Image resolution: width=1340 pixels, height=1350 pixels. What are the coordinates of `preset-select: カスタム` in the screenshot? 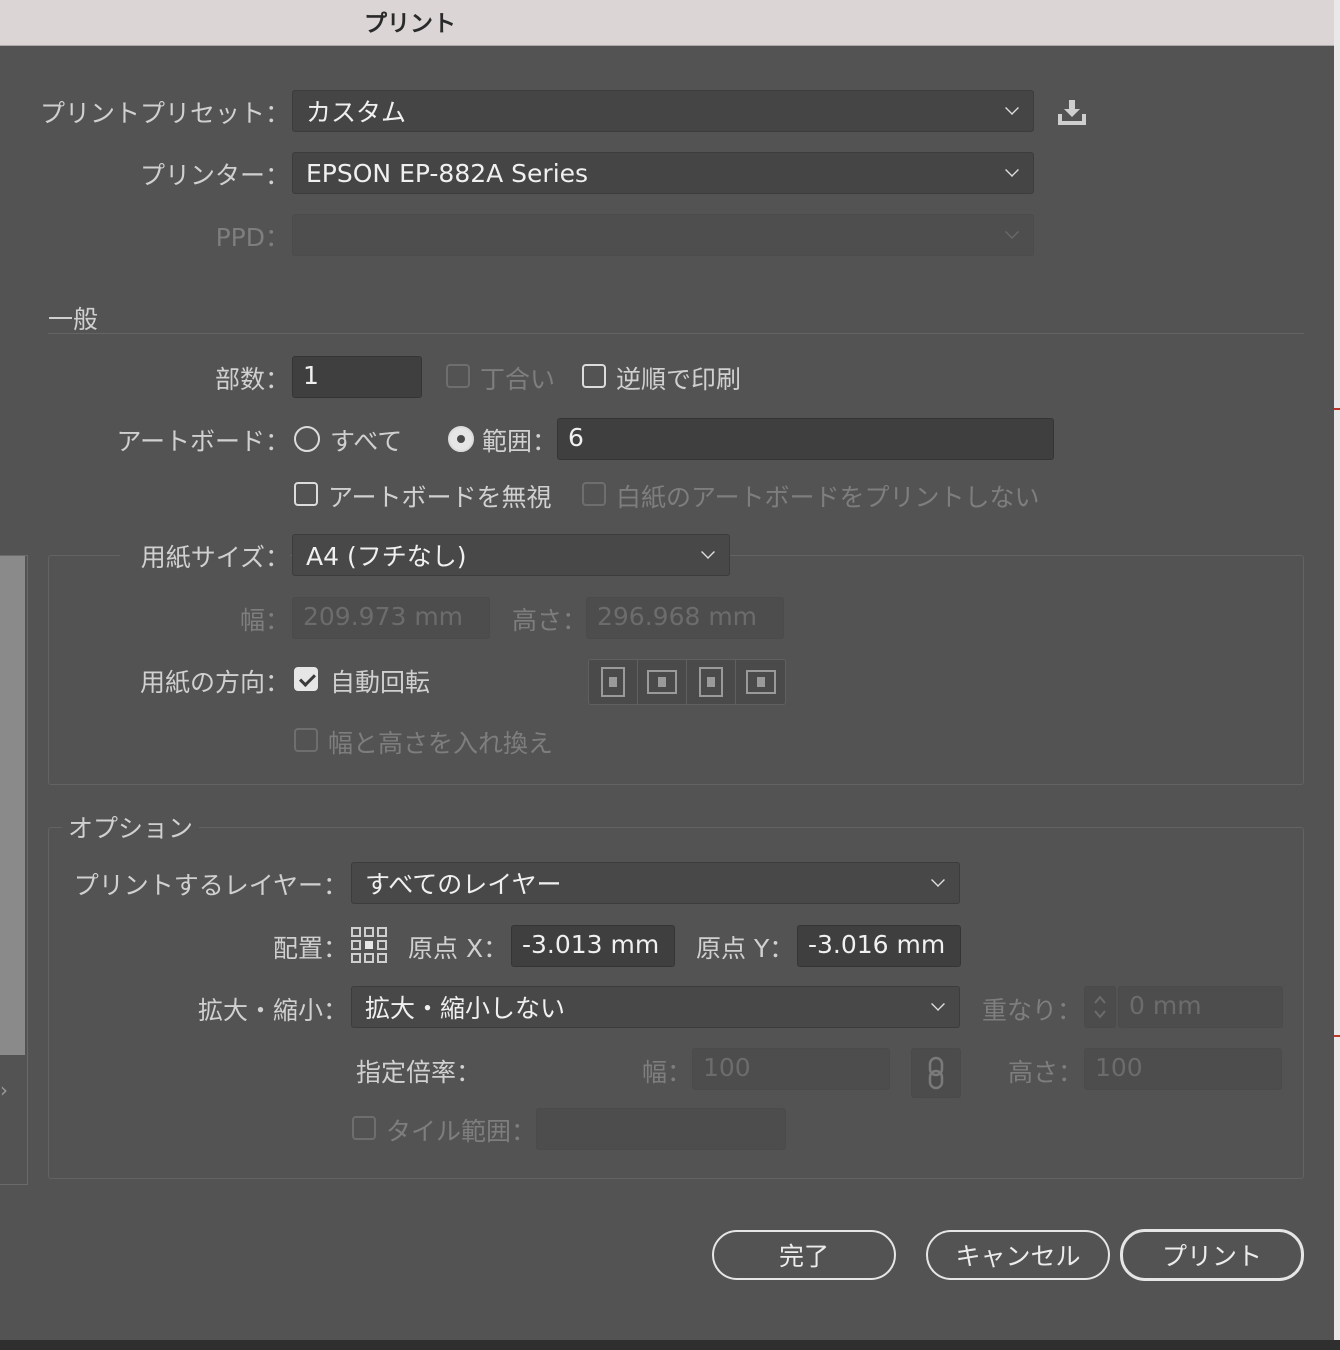 It's located at (663, 111).